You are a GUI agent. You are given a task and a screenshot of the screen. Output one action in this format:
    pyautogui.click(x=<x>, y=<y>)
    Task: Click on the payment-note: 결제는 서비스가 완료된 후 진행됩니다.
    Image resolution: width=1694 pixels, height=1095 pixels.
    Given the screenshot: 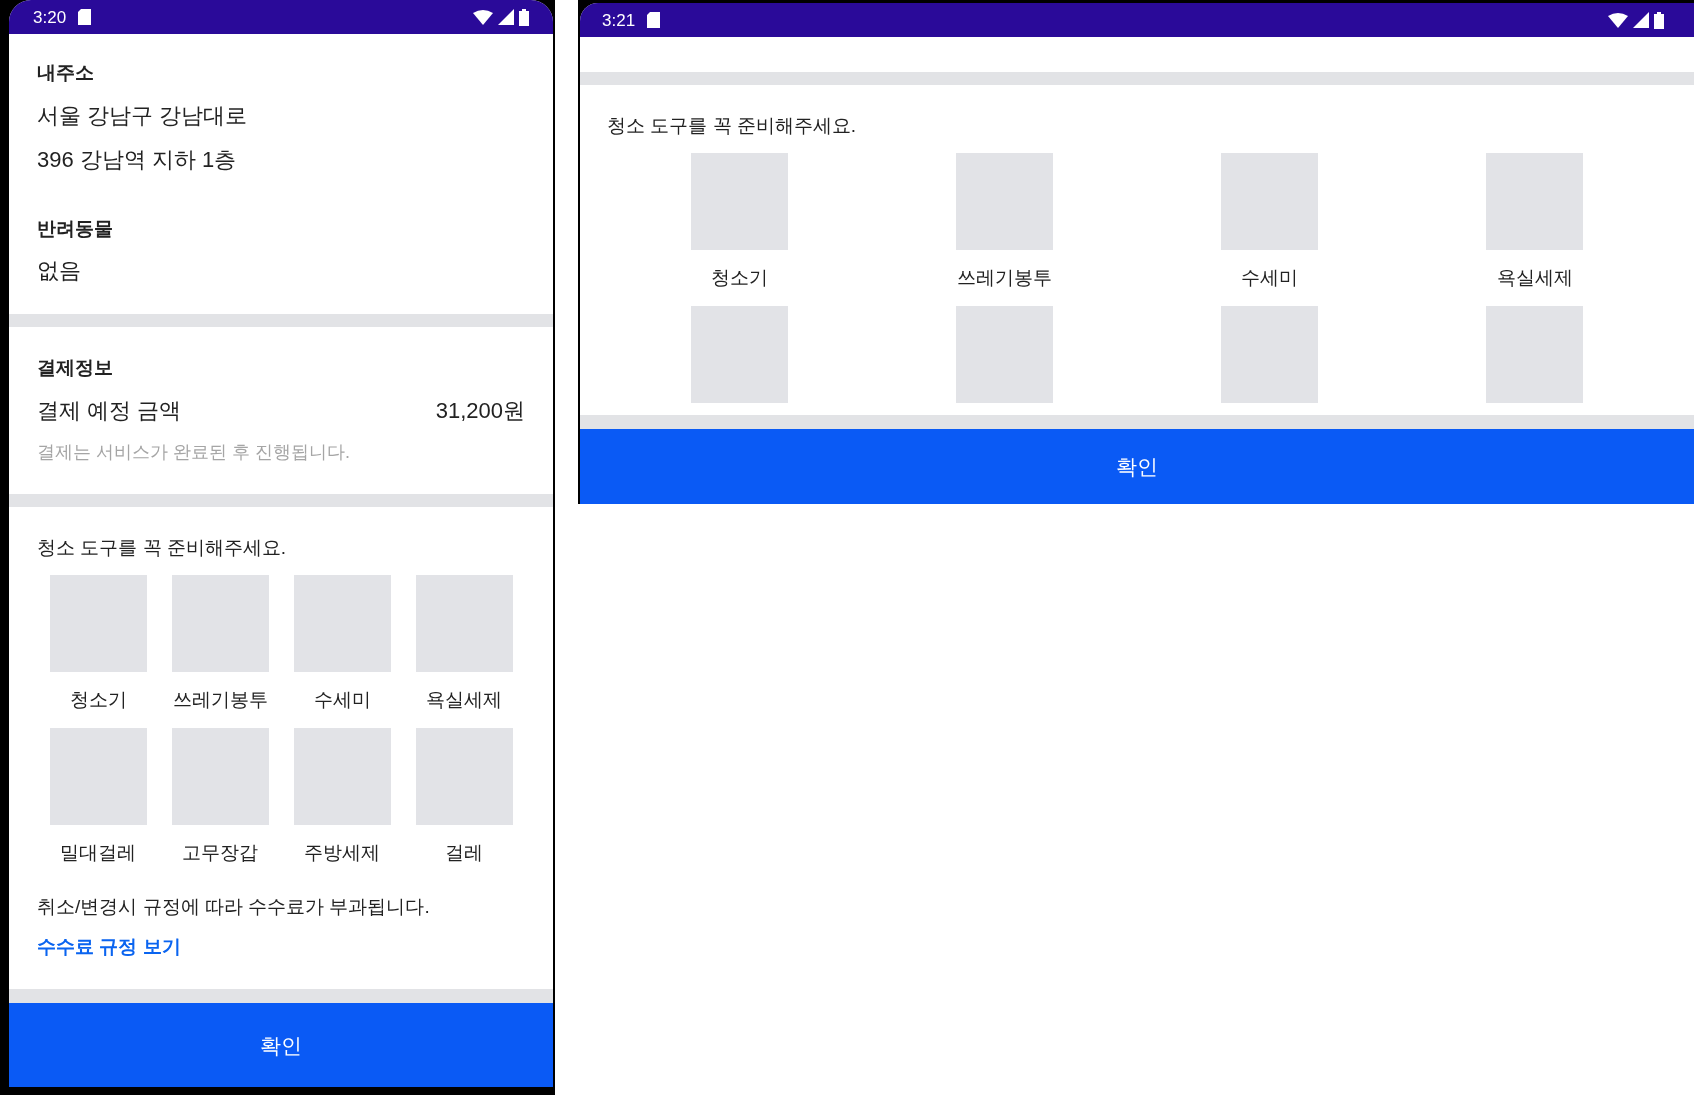 What is the action you would take?
    pyautogui.click(x=194, y=452)
    